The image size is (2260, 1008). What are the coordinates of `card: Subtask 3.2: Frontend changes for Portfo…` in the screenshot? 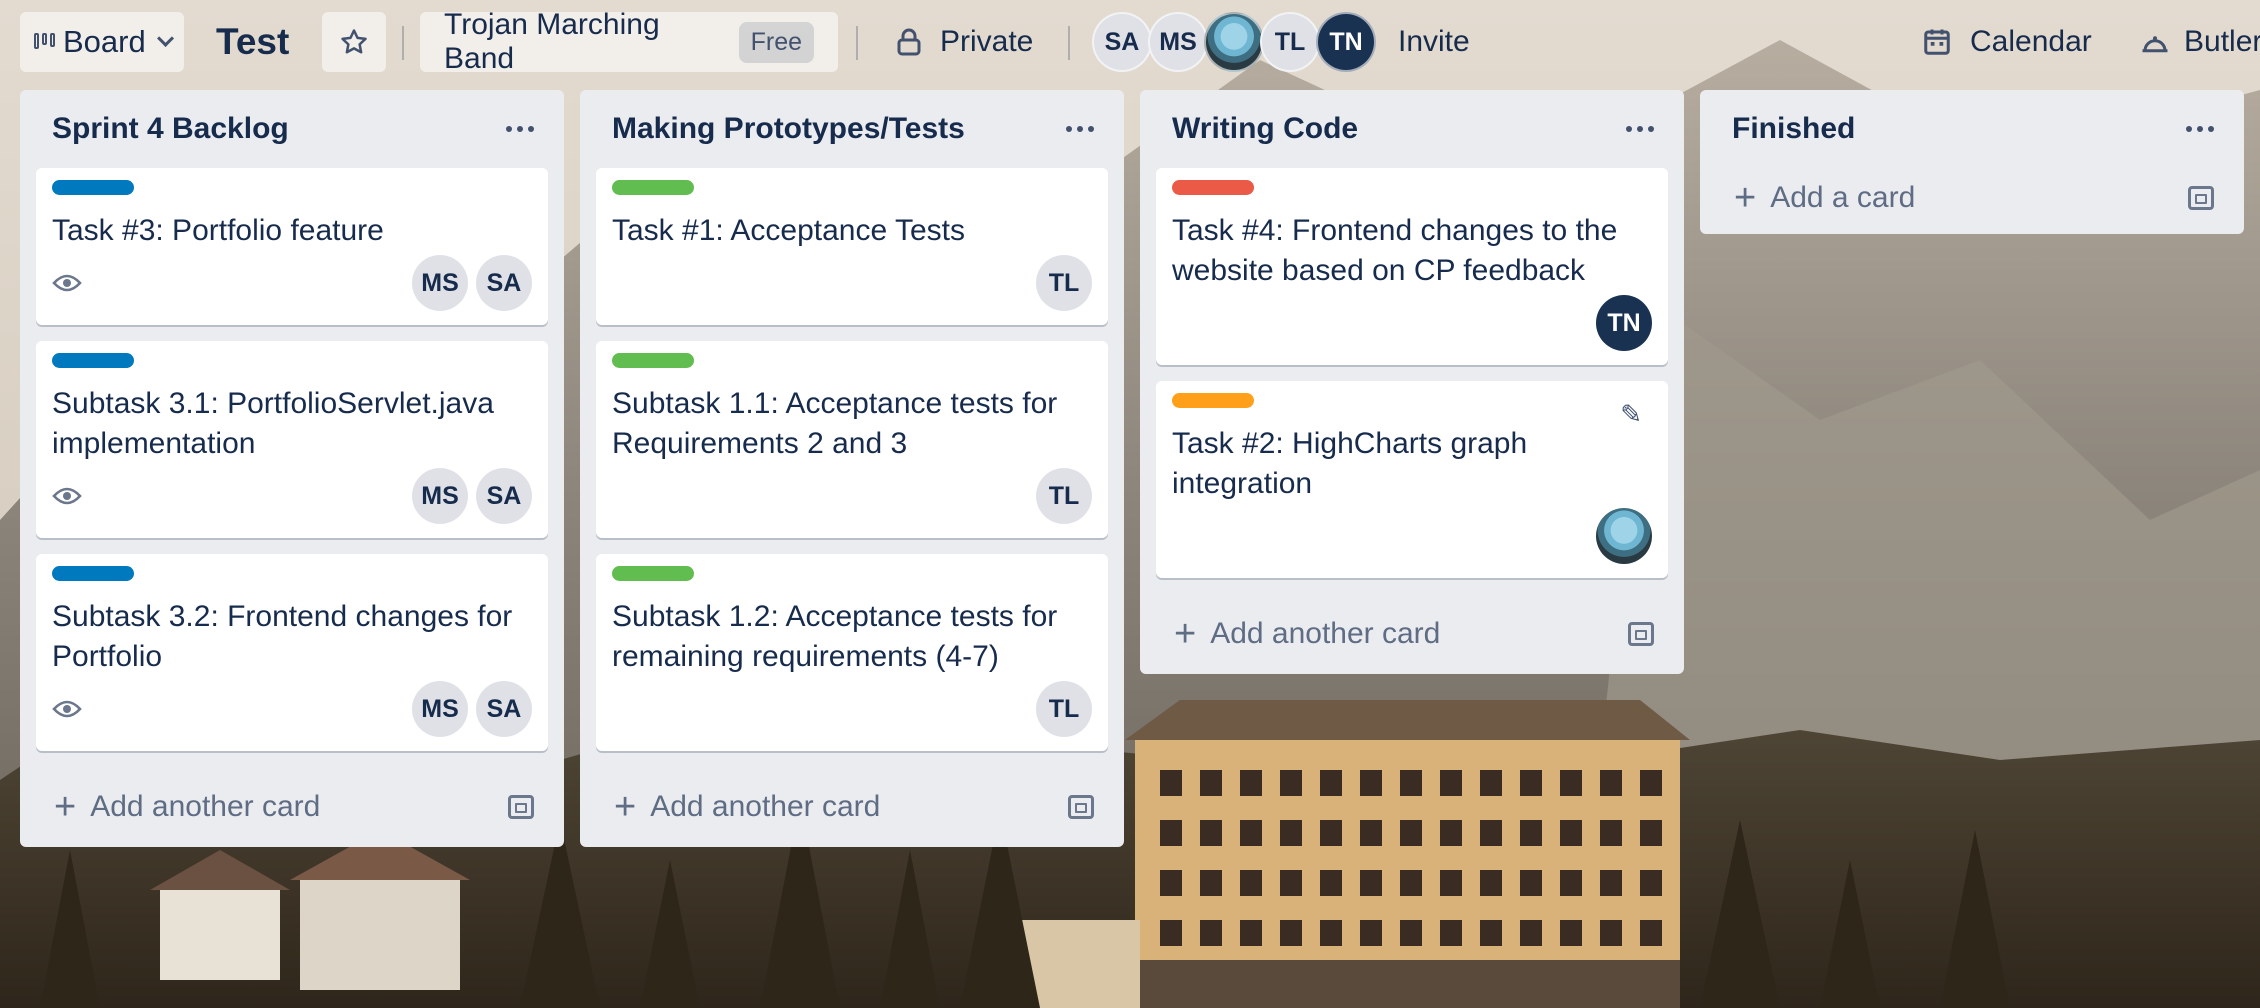 It's located at (292, 652).